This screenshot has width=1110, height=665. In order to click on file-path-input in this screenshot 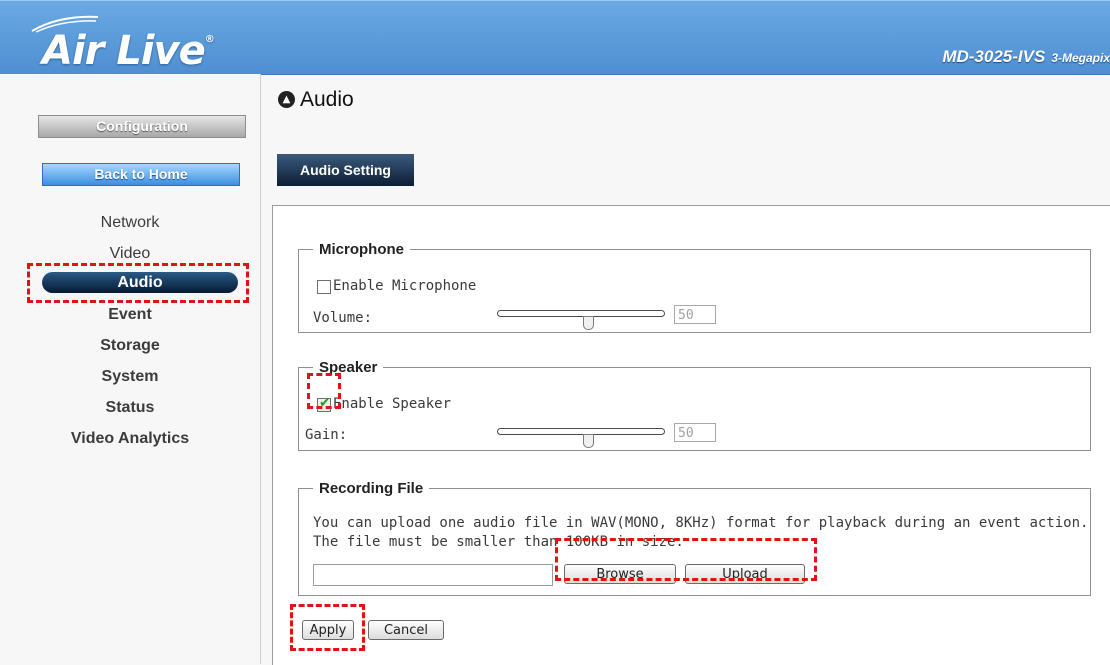, I will do `click(433, 575)`.